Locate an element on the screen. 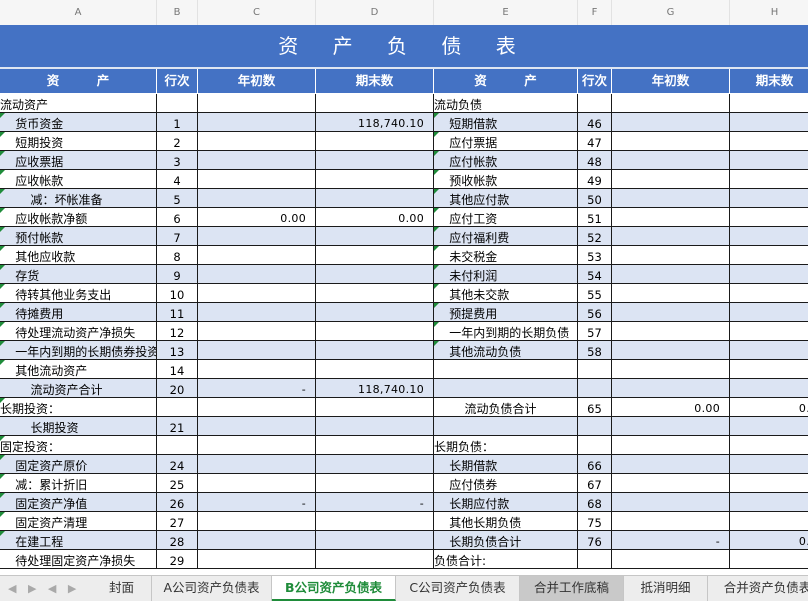 The image size is (808, 601). cell-b: 4 is located at coordinates (177, 179).